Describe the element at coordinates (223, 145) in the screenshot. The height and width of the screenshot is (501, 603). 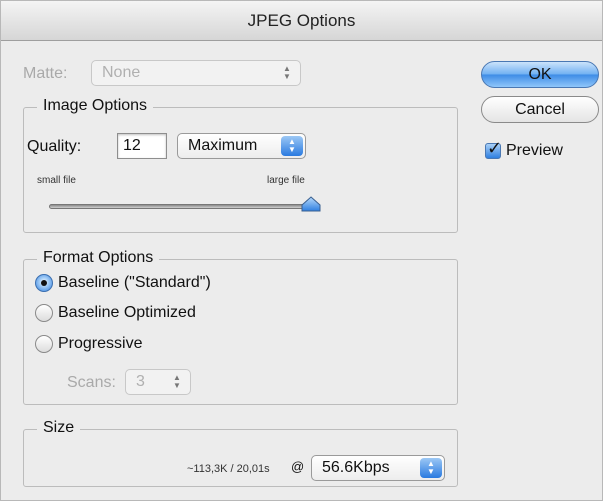
I see `quality-preset-value: Maximum` at that location.